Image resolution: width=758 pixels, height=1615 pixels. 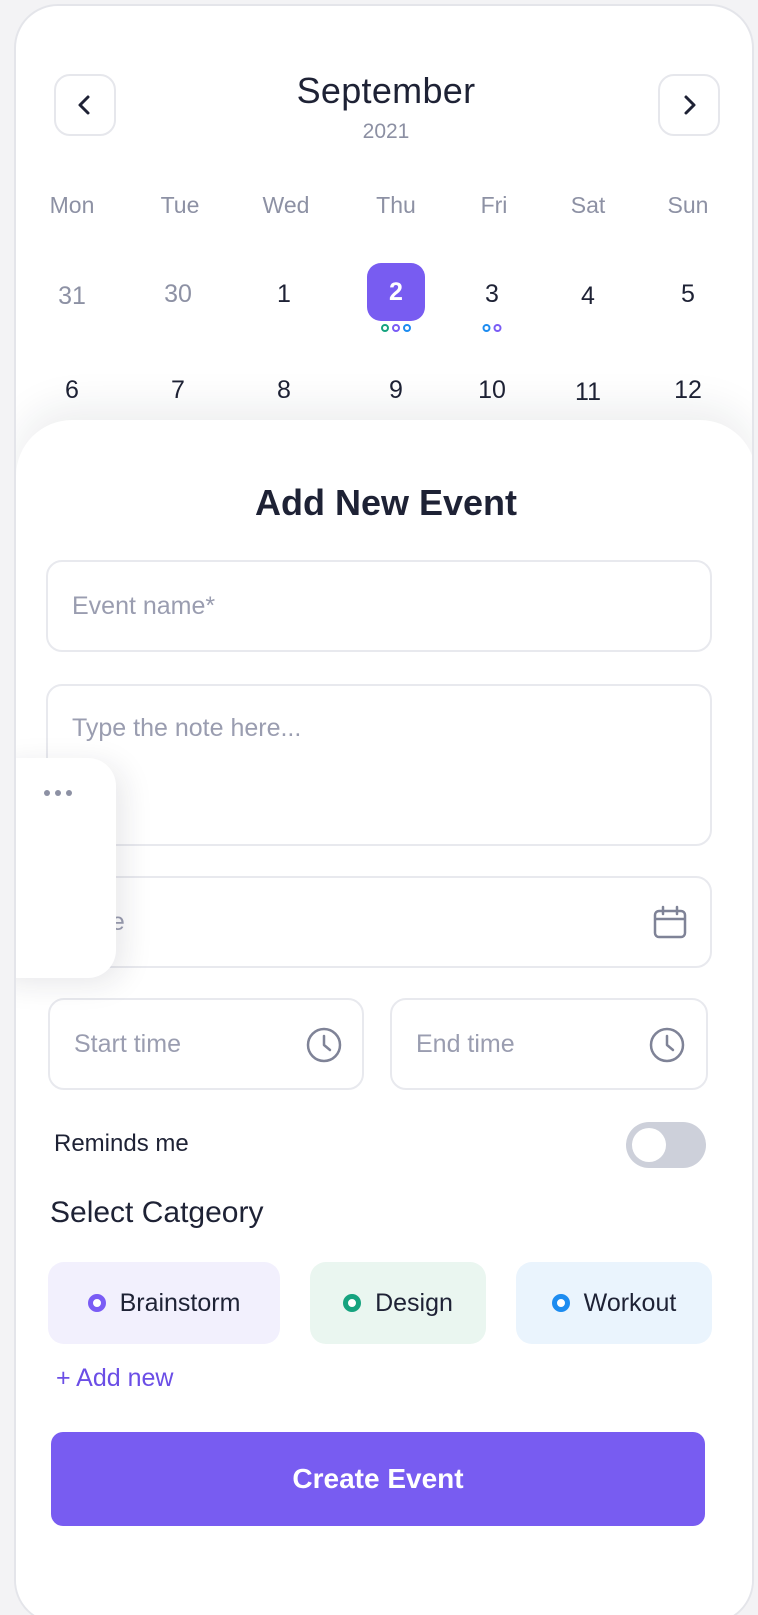 I want to click on calendar-day: 9, so click(x=396, y=390).